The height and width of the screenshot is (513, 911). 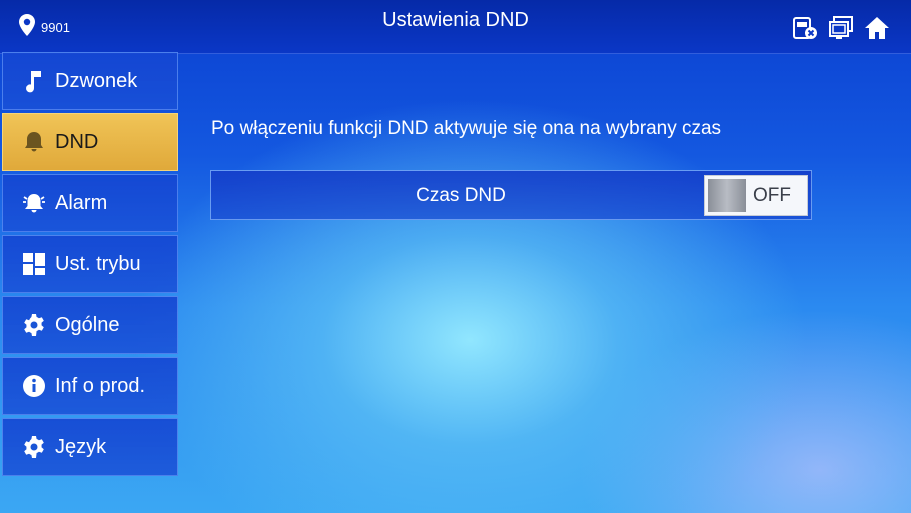 I want to click on sidebar-item-label: Alarm, so click(x=81, y=202).